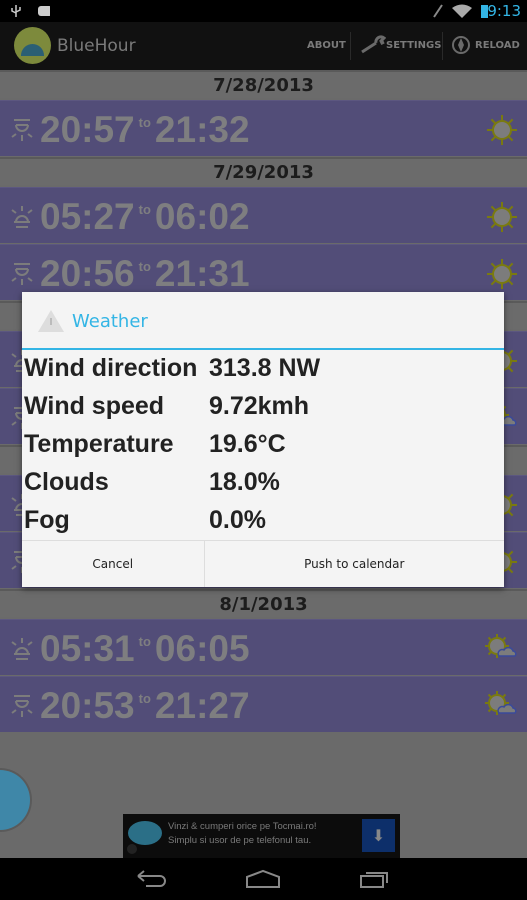 Image resolution: width=527 pixels, height=900 pixels. What do you see at coordinates (237, 520) in the screenshot?
I see `weather-value: 0.0%` at bounding box center [237, 520].